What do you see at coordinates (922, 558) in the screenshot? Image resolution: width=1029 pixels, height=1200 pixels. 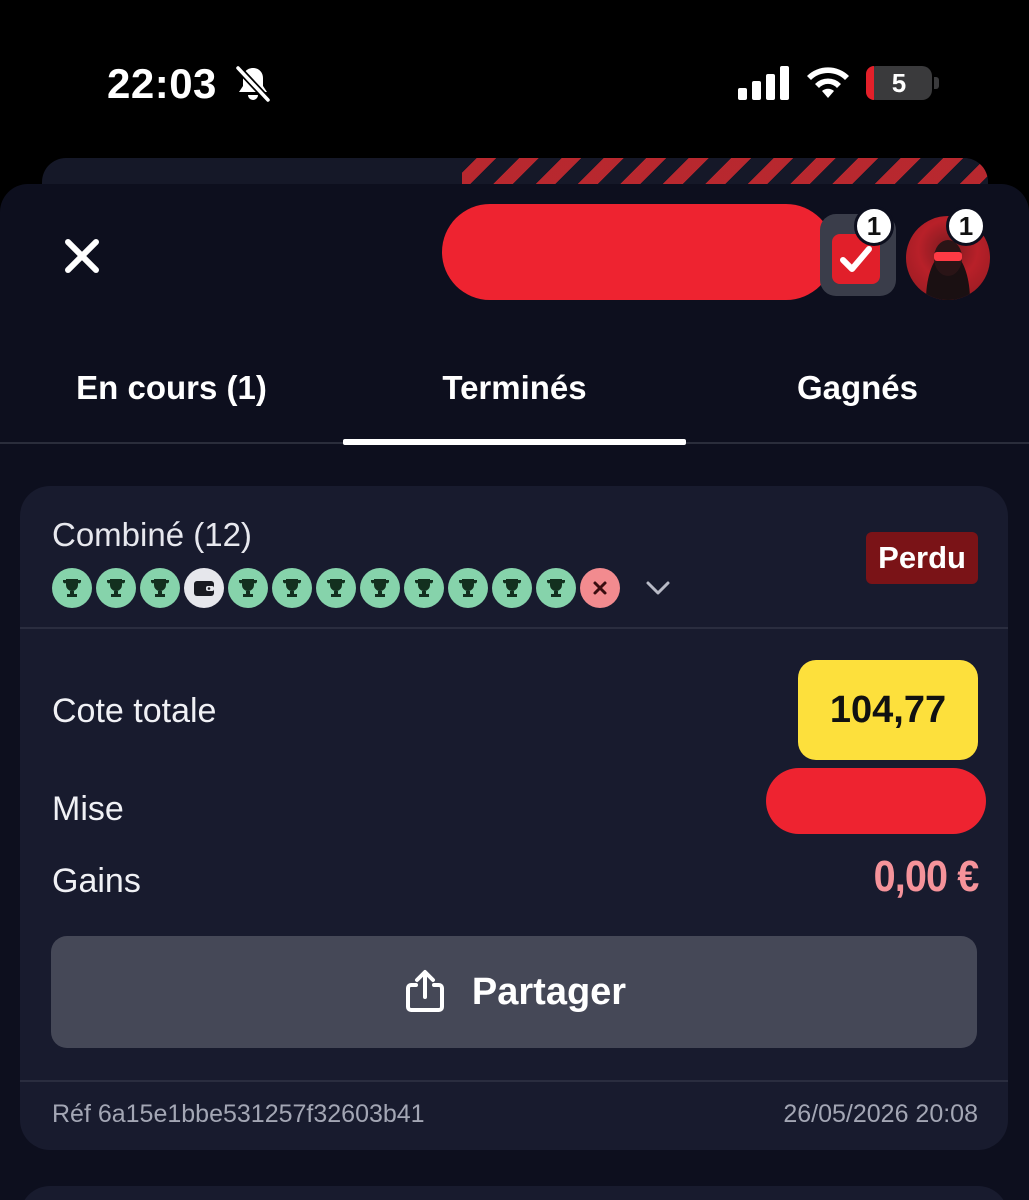 I see `status-badge: Perdu` at bounding box center [922, 558].